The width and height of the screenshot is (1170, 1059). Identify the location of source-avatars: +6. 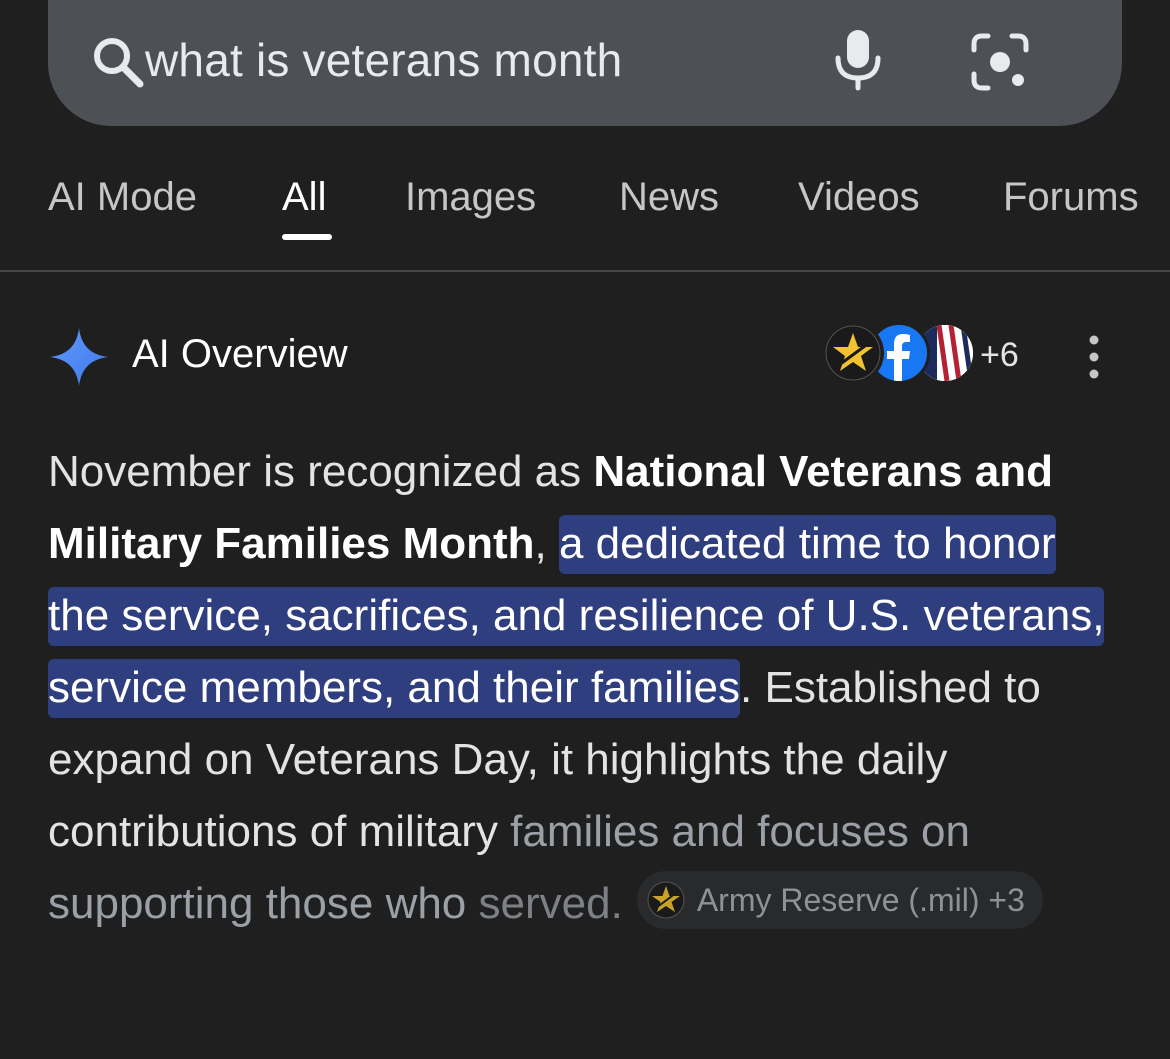
(942, 357).